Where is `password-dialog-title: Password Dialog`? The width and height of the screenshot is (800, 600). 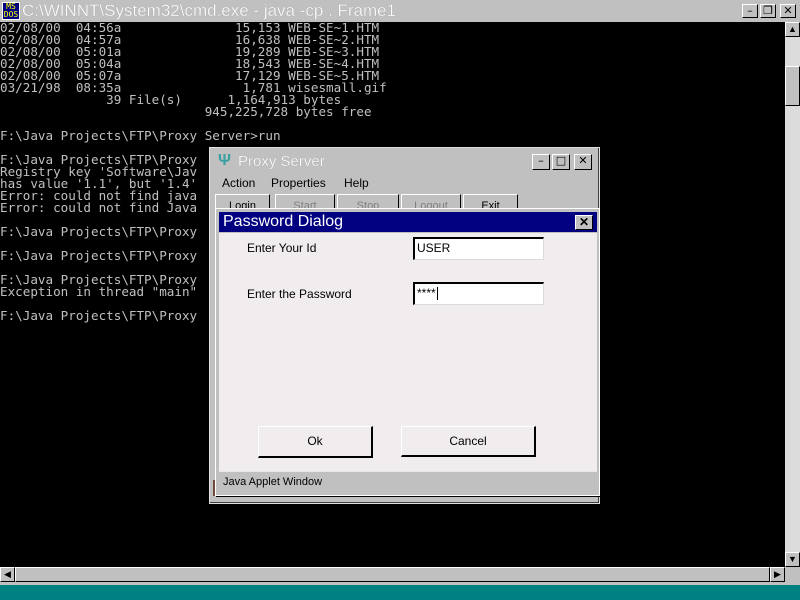
password-dialog-title: Password Dialog is located at coordinates (283, 221).